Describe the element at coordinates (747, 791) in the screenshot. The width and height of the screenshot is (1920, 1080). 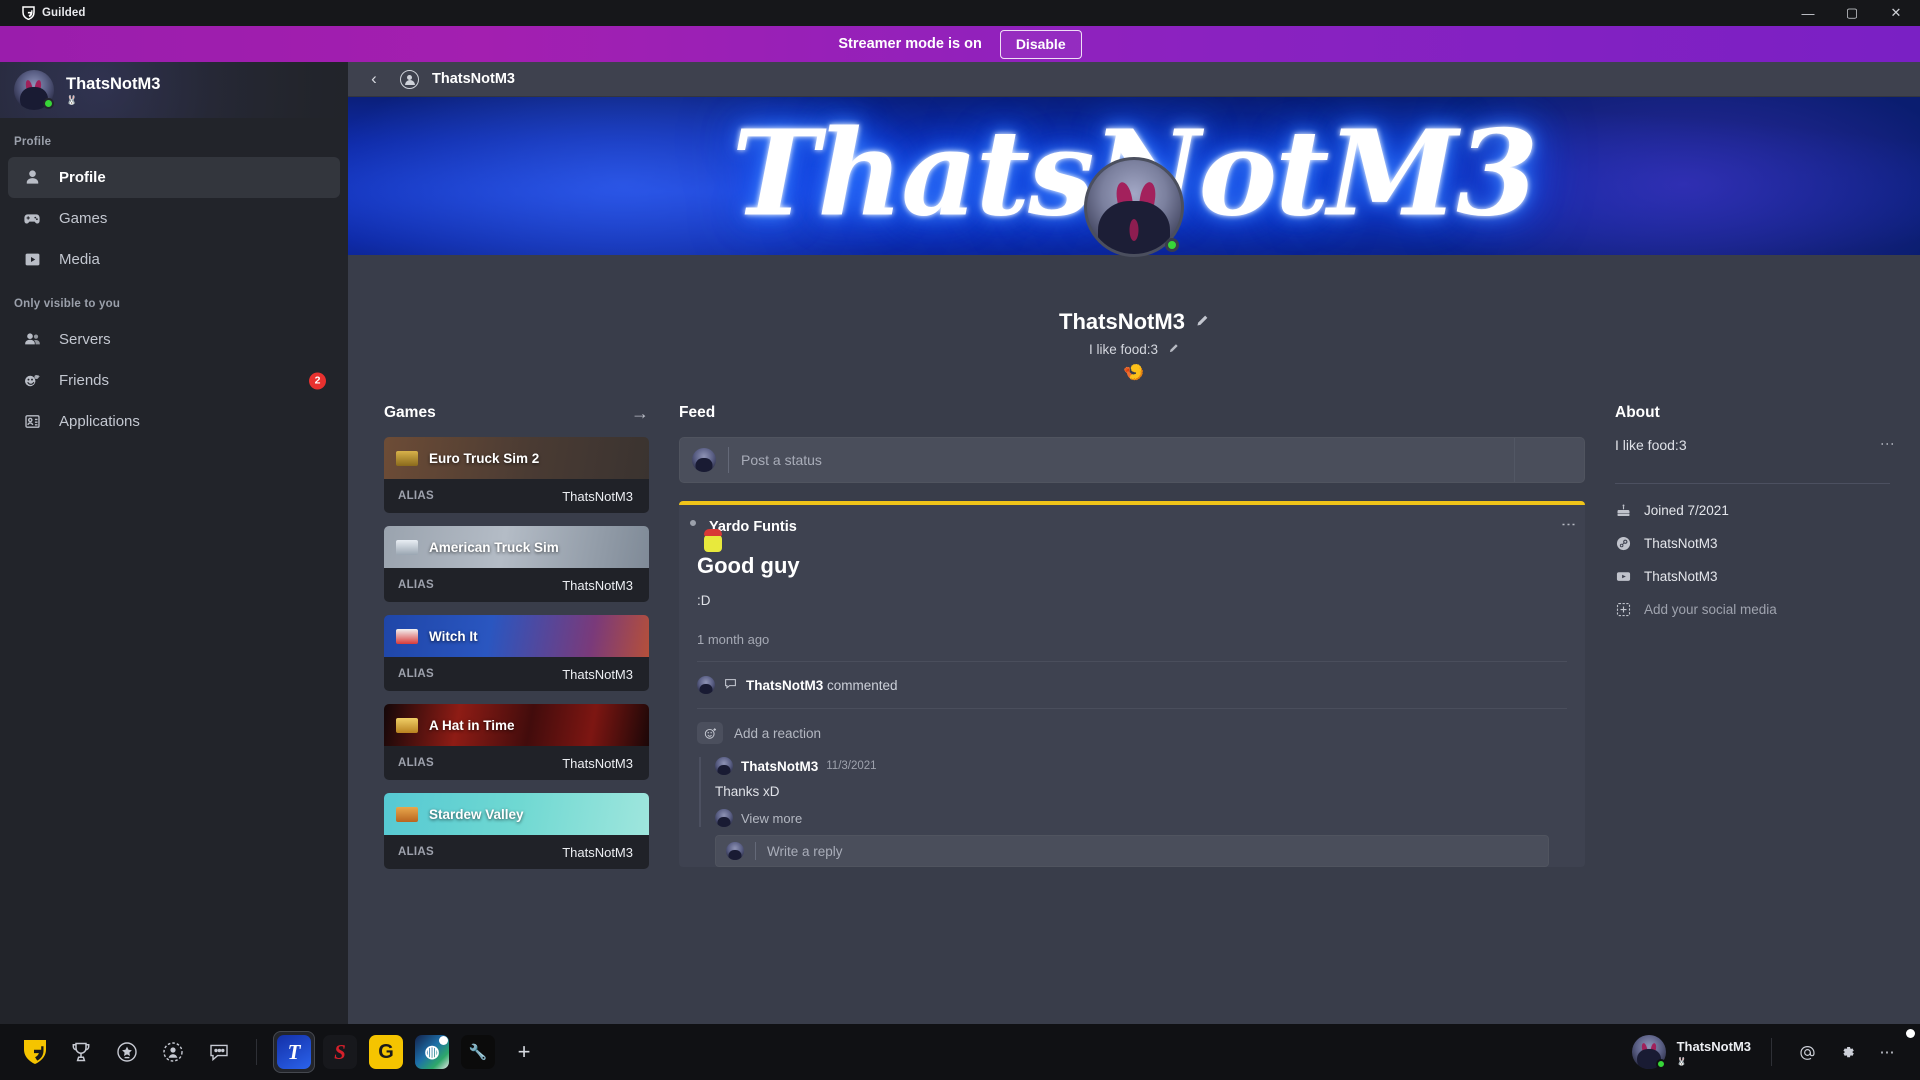
I see `reply-body: Thanks xD` at that location.